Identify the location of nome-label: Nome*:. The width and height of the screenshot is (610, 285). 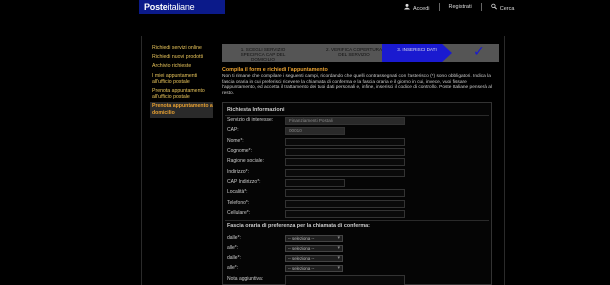
(235, 141).